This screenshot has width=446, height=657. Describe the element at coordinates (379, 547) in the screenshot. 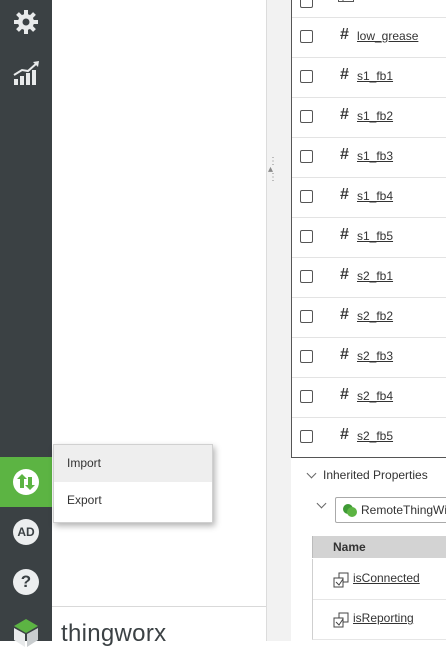

I see `column-header-name: Name` at that location.